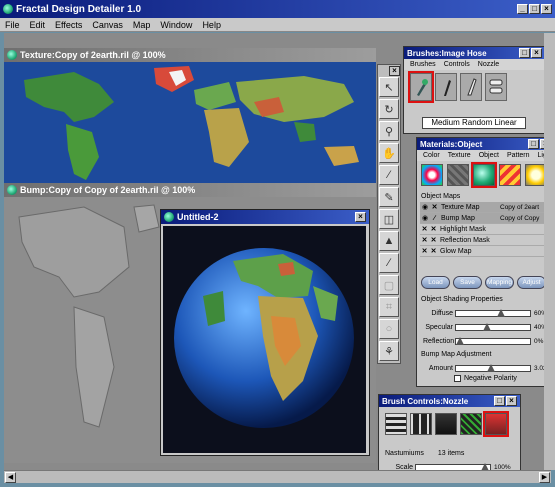  What do you see at coordinates (421, 87) in the screenshot?
I see `image-hose-brush-icon` at bounding box center [421, 87].